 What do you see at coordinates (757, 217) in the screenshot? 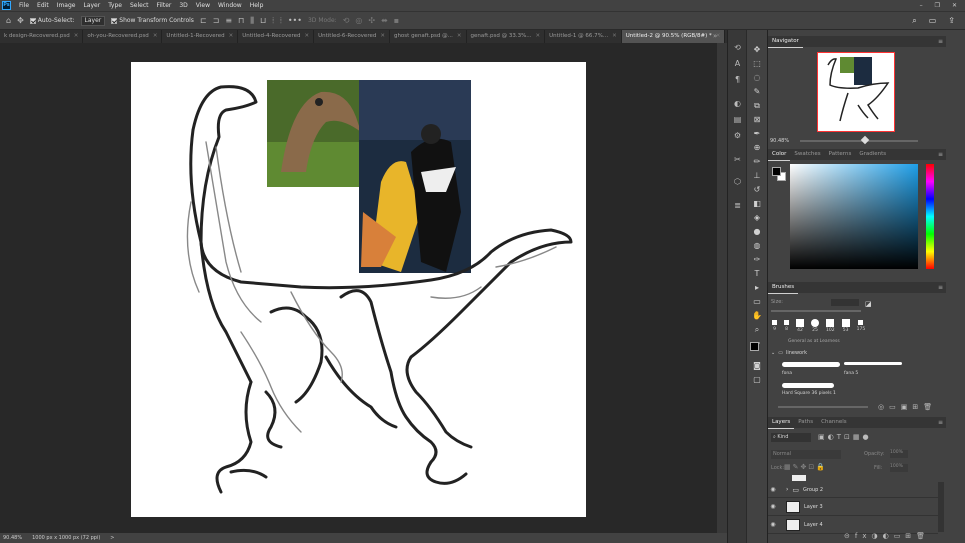
I see `paint-bucket-icon: ◈` at bounding box center [757, 217].